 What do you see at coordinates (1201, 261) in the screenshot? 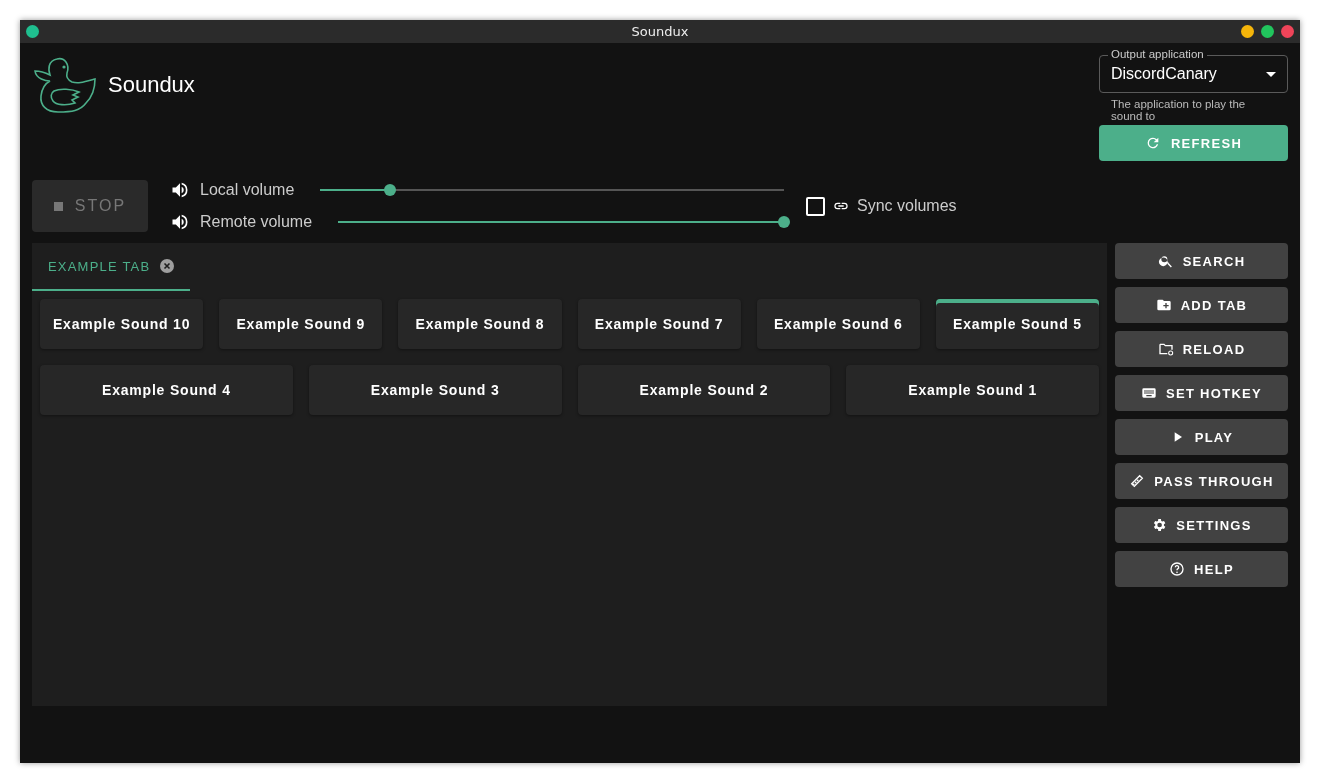
I see `search-button: SEARCH` at bounding box center [1201, 261].